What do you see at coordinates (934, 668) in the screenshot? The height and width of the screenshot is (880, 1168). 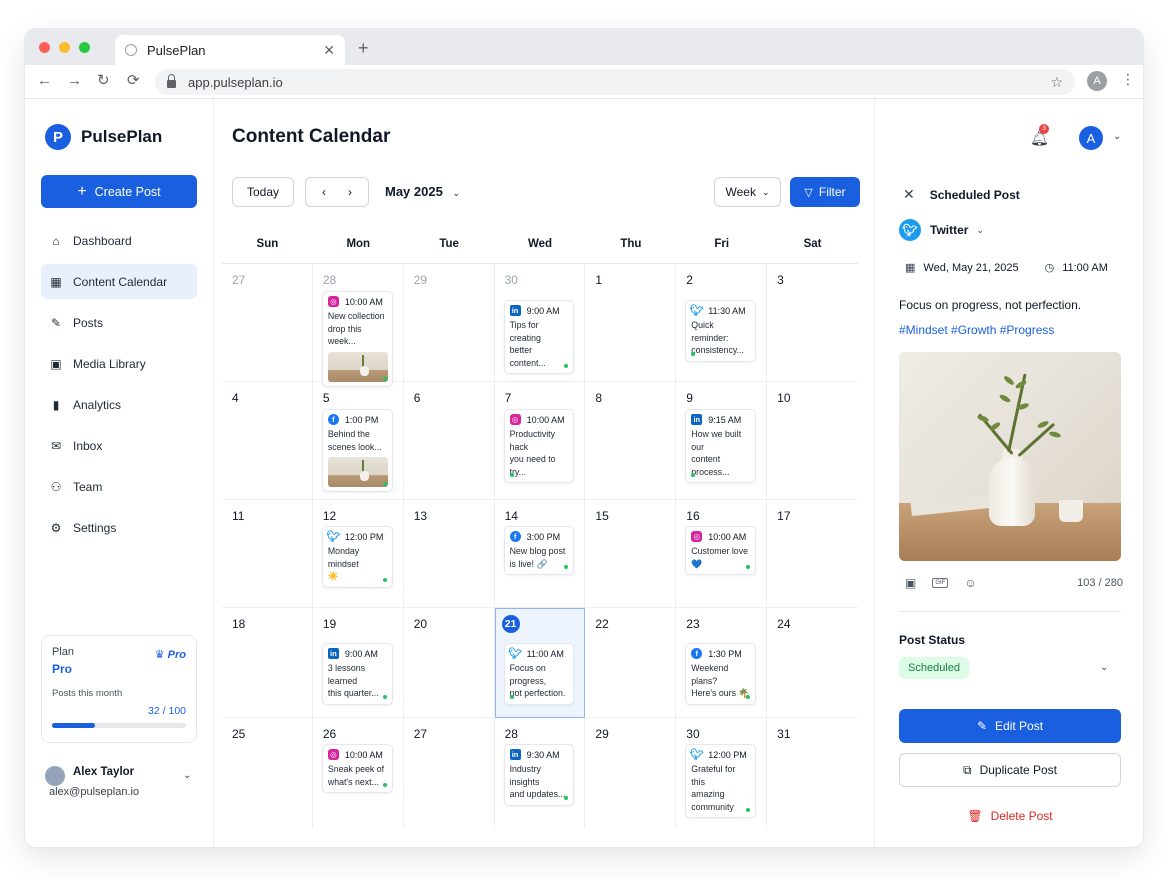 I see `post-status-badge: Scheduled` at bounding box center [934, 668].